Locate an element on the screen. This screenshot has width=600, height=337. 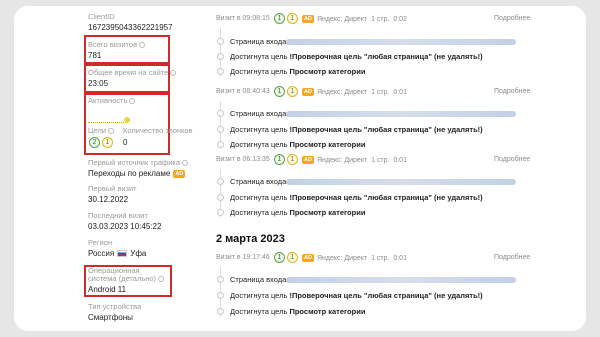
calls-count-value: 0 is located at coordinates (125, 142).